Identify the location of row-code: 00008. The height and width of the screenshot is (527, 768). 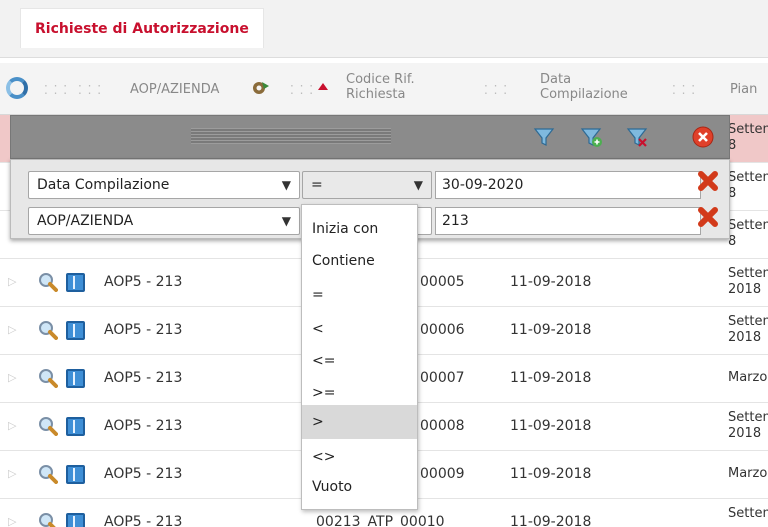
(442, 426).